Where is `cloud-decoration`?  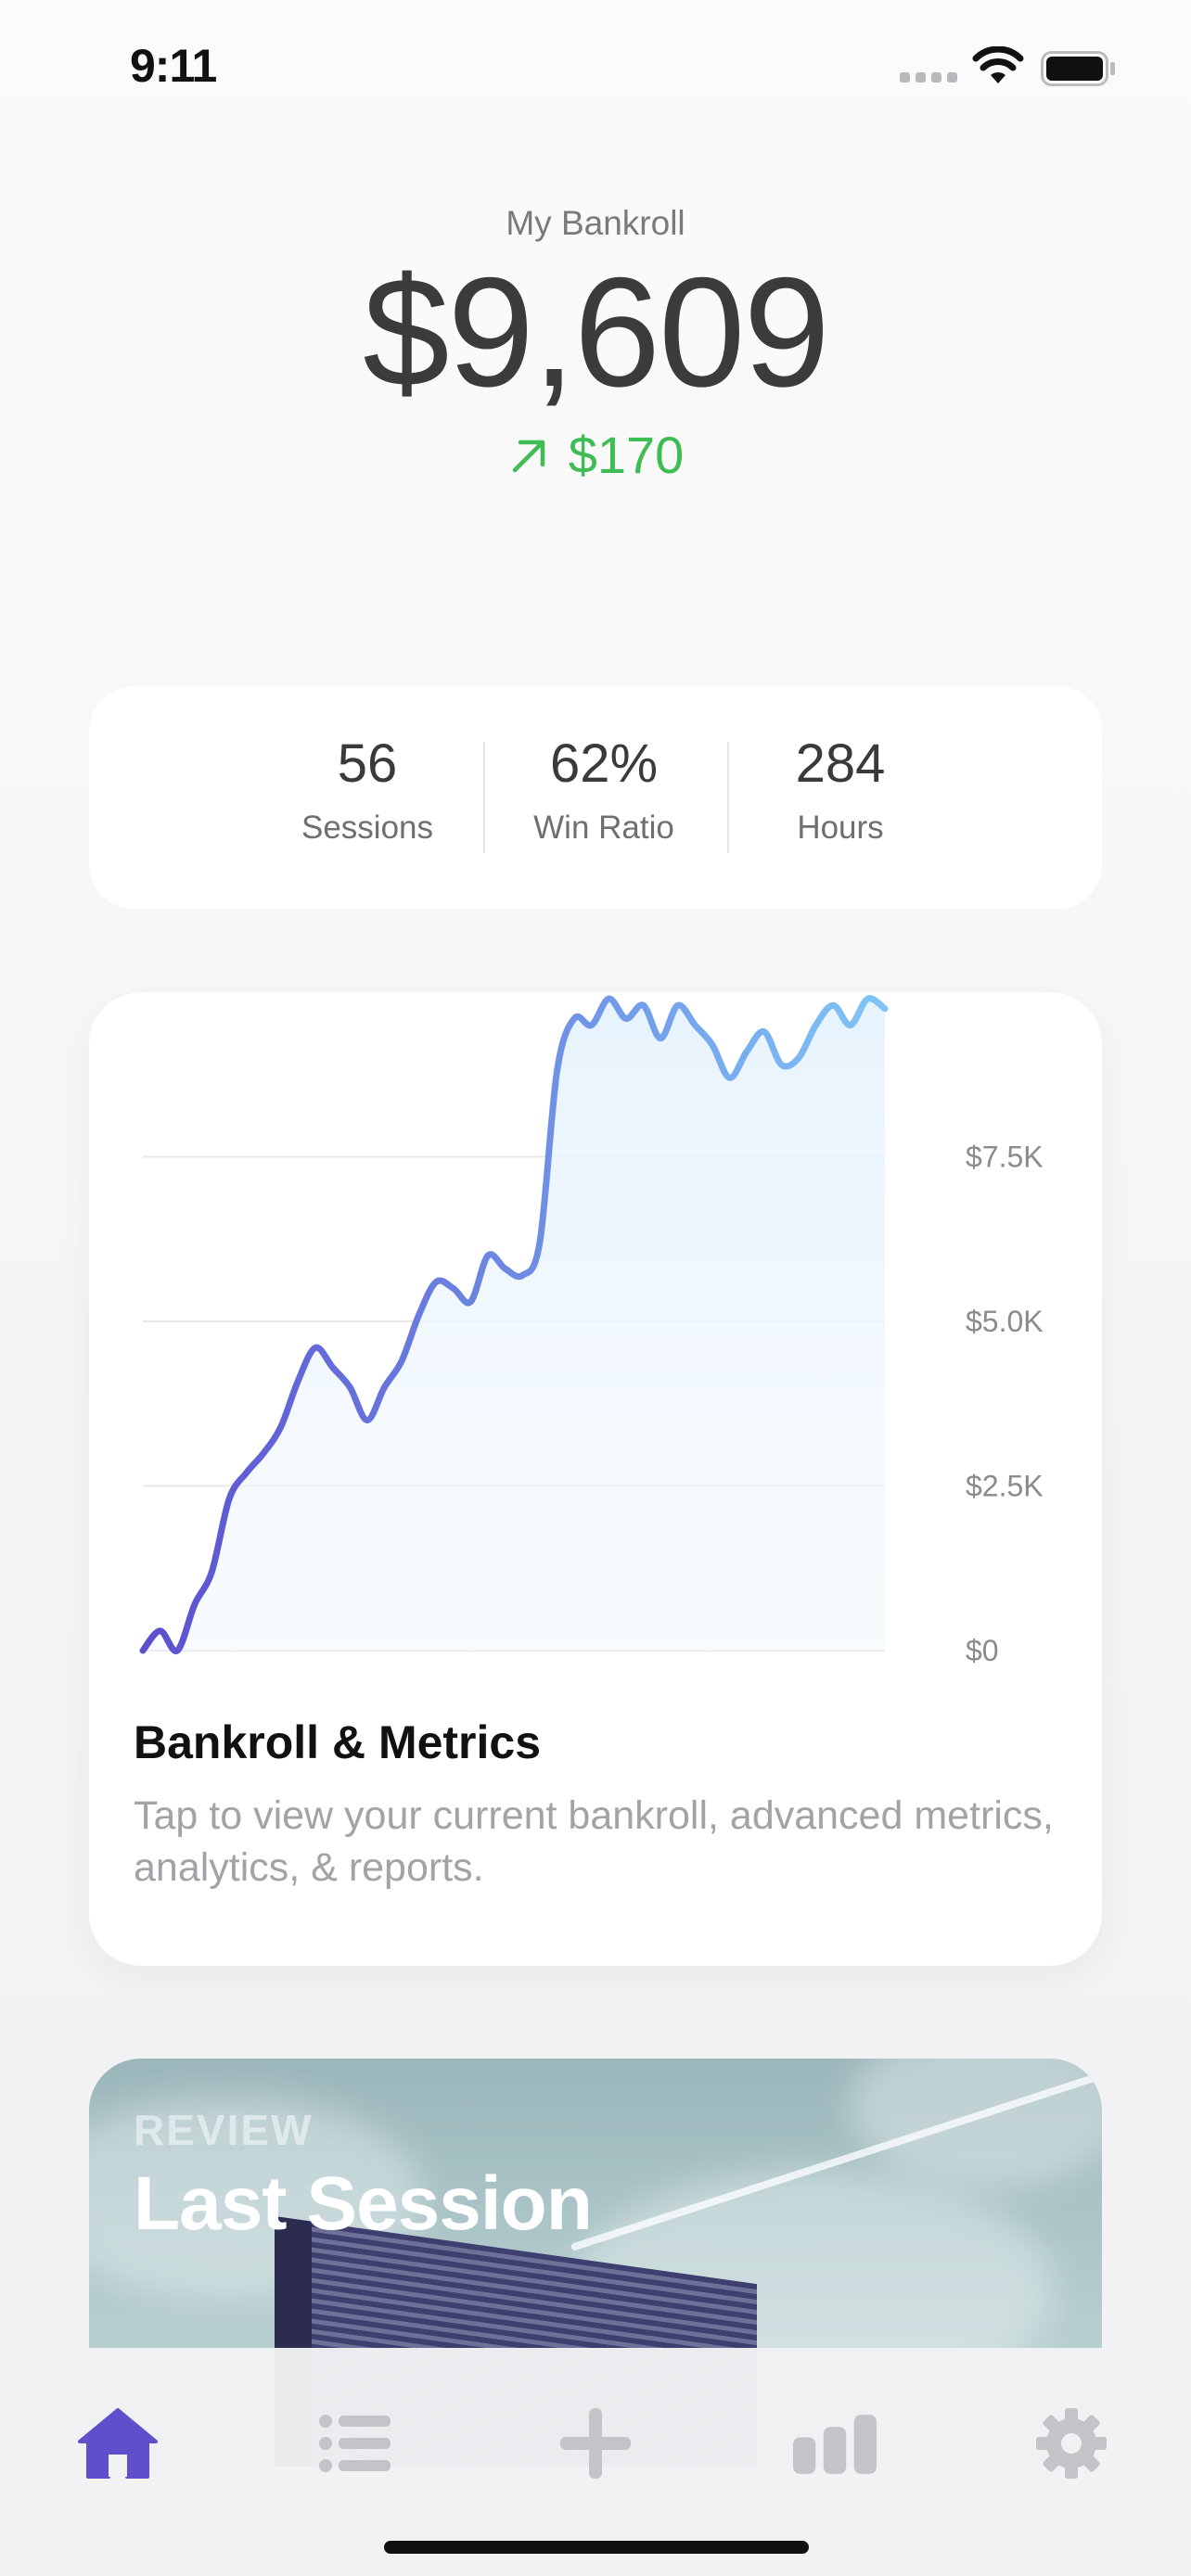 cloud-decoration is located at coordinates (976, 2124).